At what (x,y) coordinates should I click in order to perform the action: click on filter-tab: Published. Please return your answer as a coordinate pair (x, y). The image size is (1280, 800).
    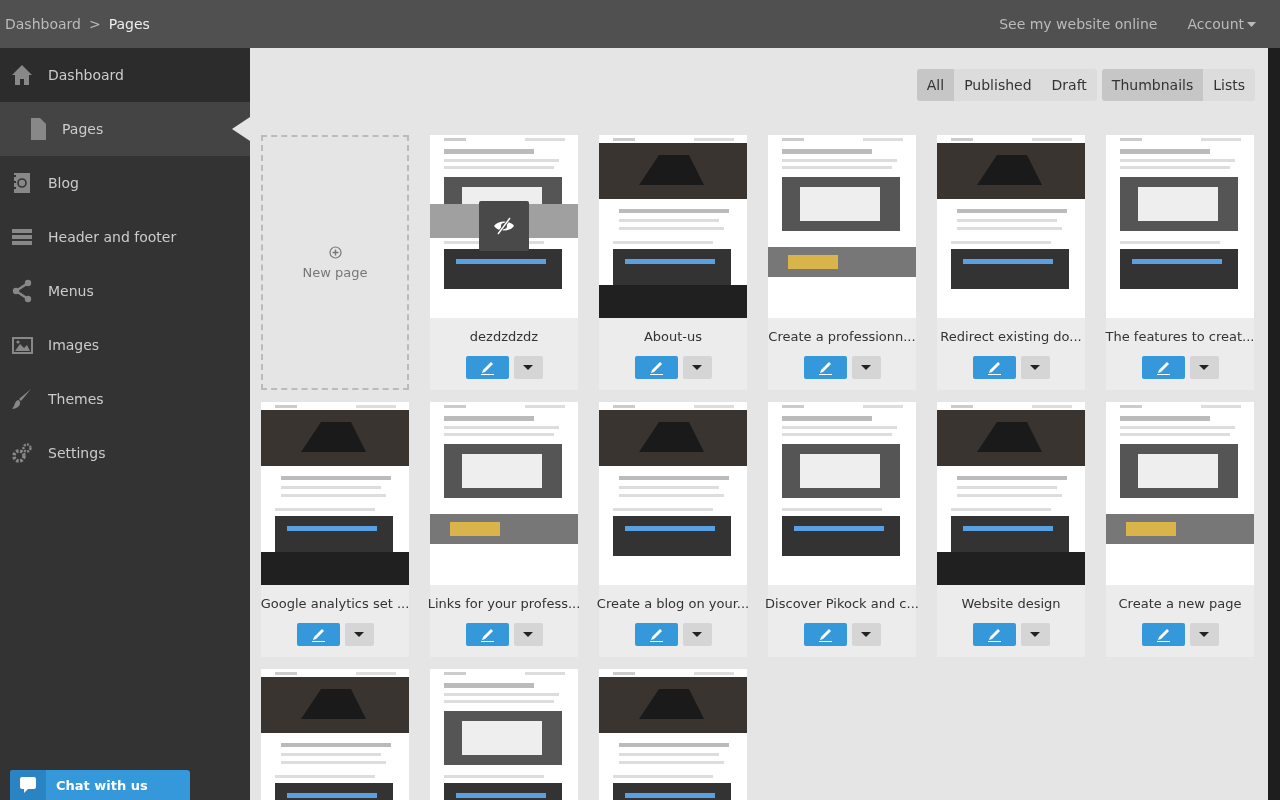
    Looking at the image, I should click on (998, 85).